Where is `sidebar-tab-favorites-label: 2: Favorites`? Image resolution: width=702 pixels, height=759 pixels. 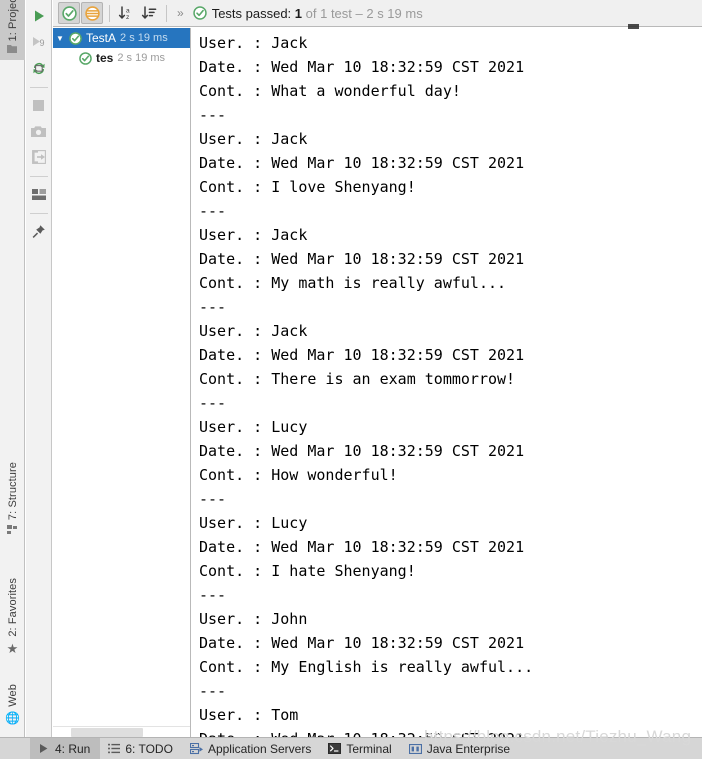
sidebar-tab-favorites-label: 2: Favorites is located at coordinates (12, 607).